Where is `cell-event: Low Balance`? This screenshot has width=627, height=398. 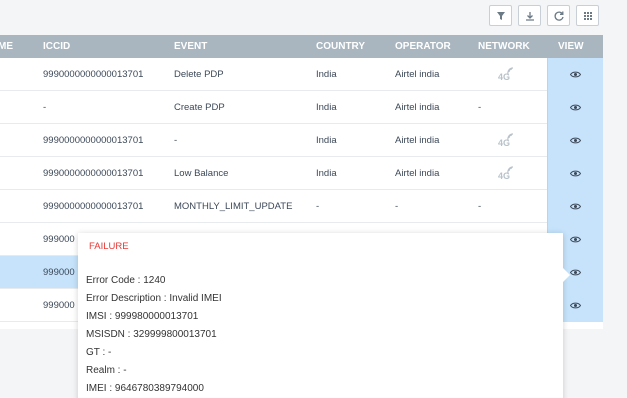 cell-event: Low Balance is located at coordinates (201, 173).